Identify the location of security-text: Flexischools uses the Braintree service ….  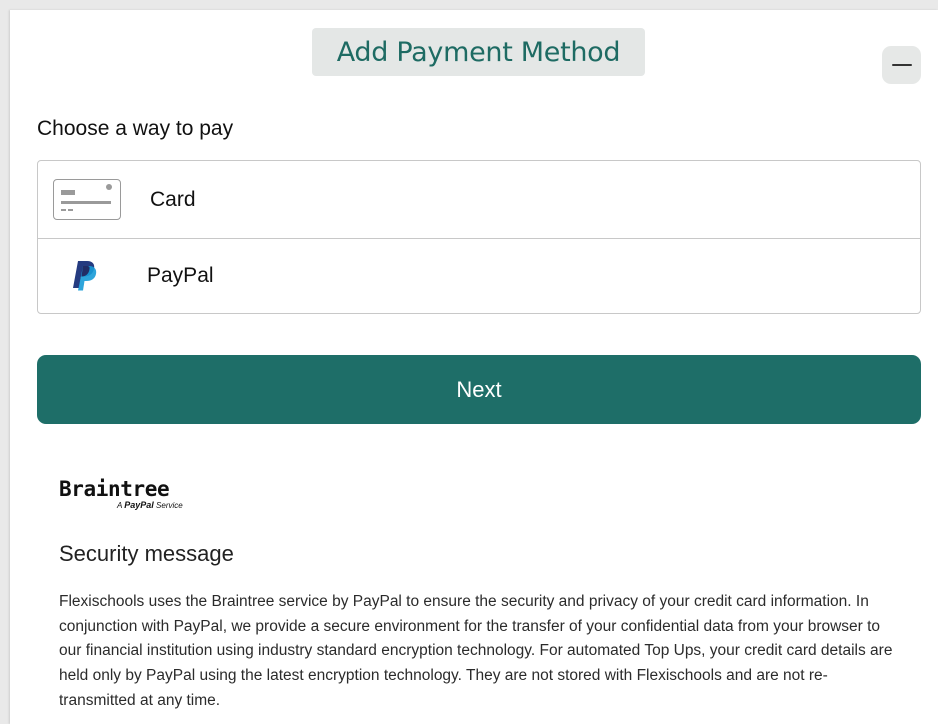
(476, 651).